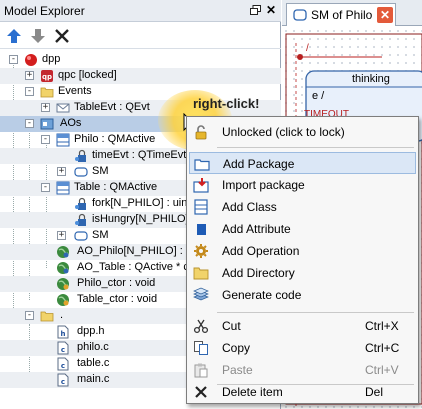 The height and width of the screenshot is (409, 422). I want to click on explorer-toolbar, so click(140, 36).